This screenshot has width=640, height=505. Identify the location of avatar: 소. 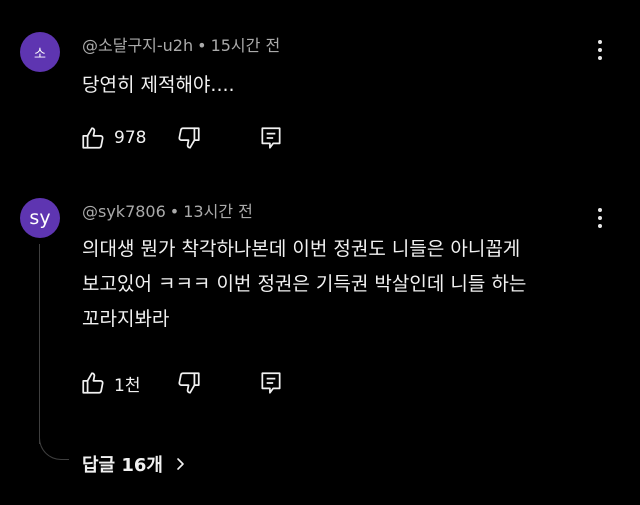
(40, 52).